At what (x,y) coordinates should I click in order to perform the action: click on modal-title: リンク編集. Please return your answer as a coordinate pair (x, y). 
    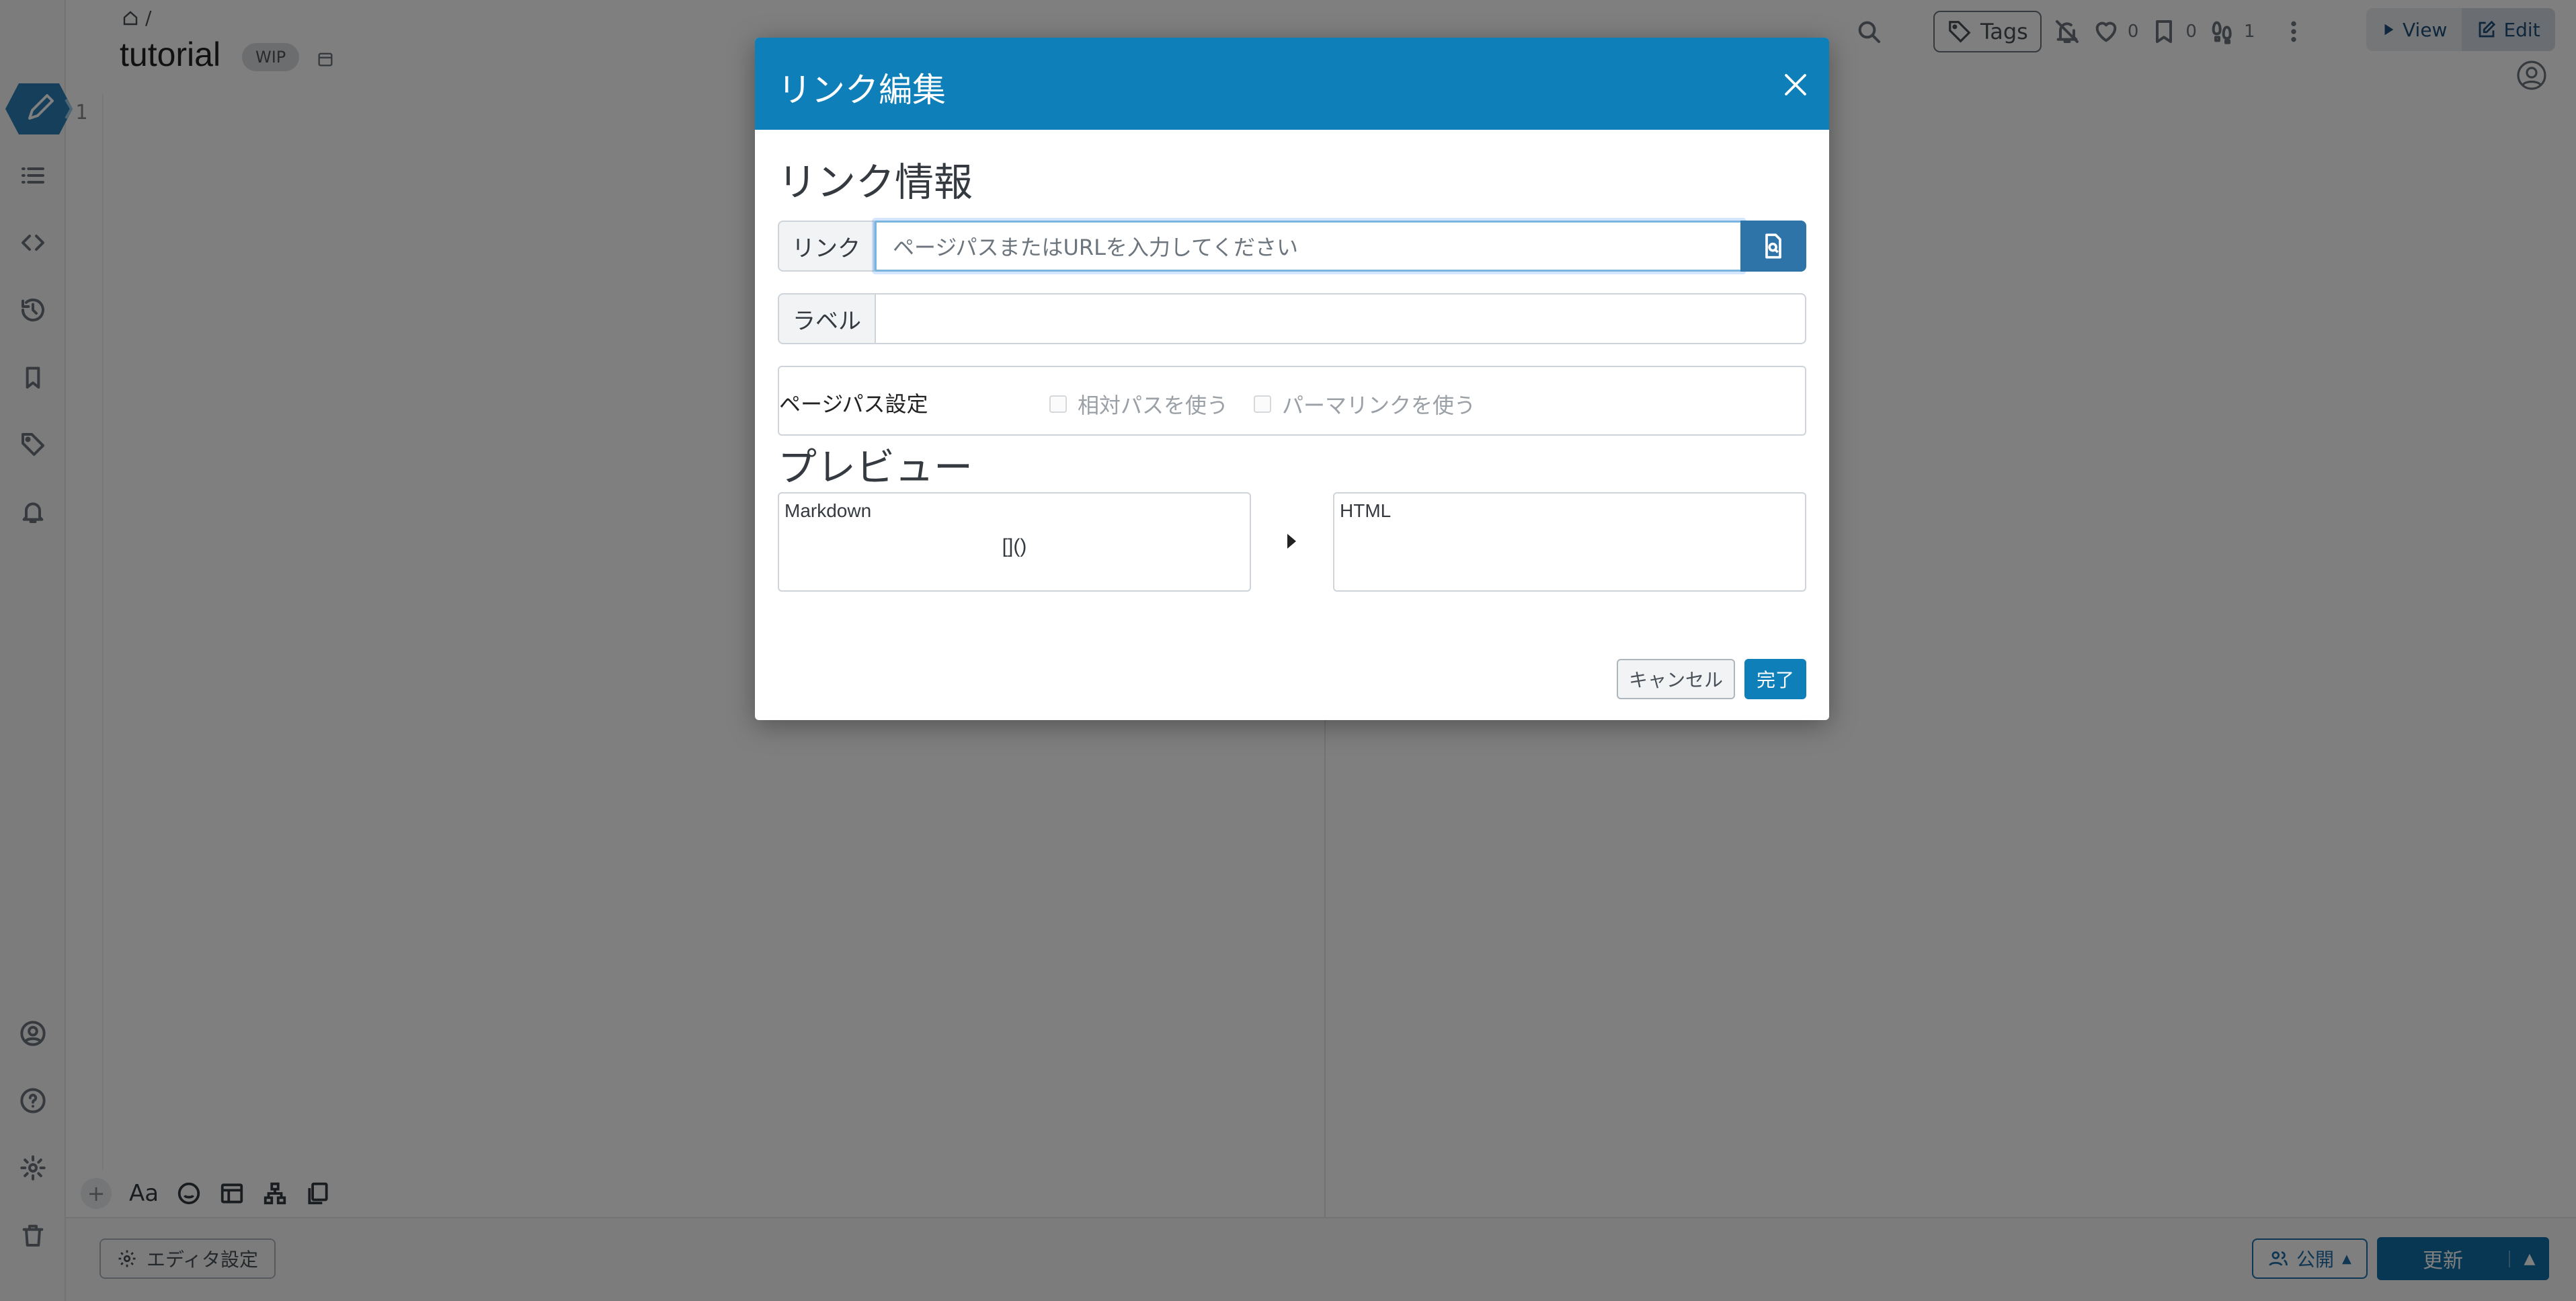
    Looking at the image, I should click on (862, 90).